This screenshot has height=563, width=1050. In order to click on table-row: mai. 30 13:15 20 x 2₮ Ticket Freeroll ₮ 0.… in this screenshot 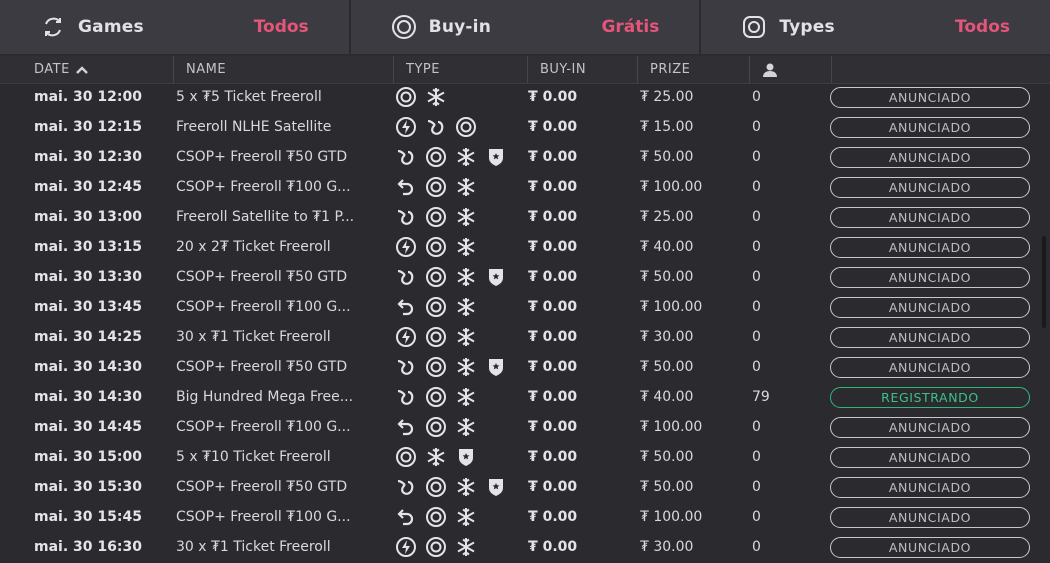, I will do `click(520, 247)`.